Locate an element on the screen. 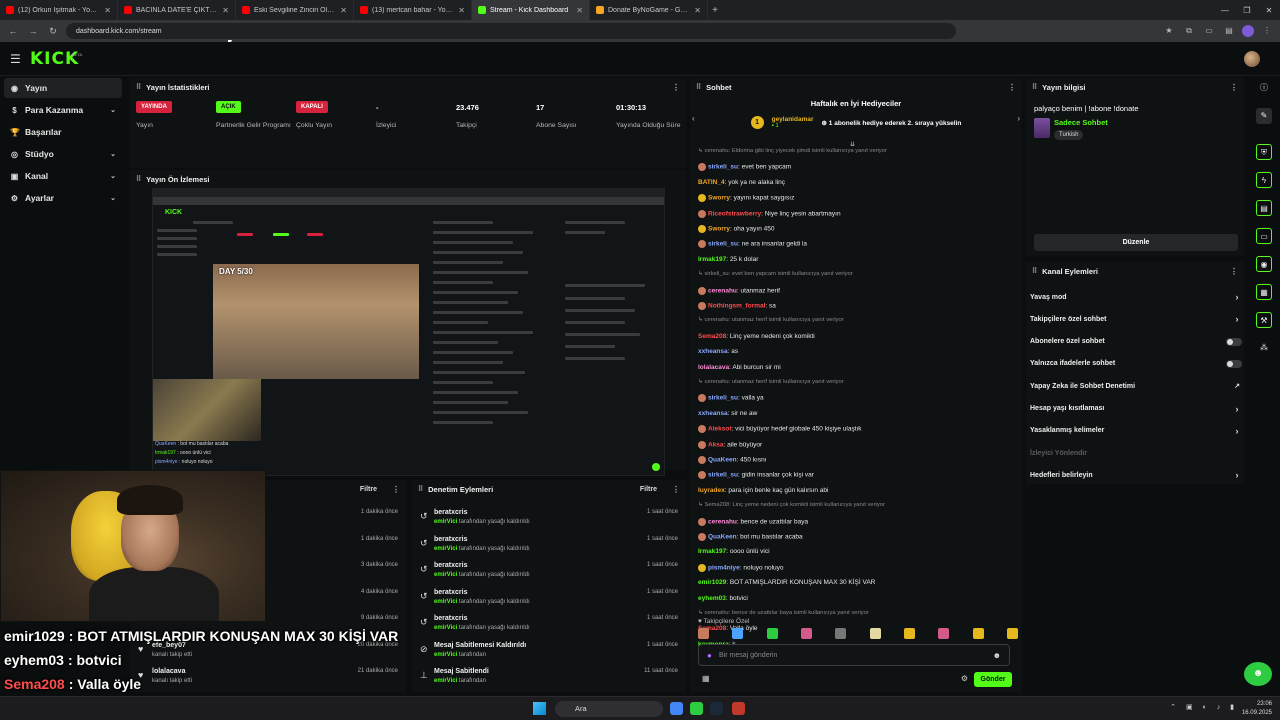 The width and height of the screenshot is (1280, 720). profile-avatar is located at coordinates (1248, 31).